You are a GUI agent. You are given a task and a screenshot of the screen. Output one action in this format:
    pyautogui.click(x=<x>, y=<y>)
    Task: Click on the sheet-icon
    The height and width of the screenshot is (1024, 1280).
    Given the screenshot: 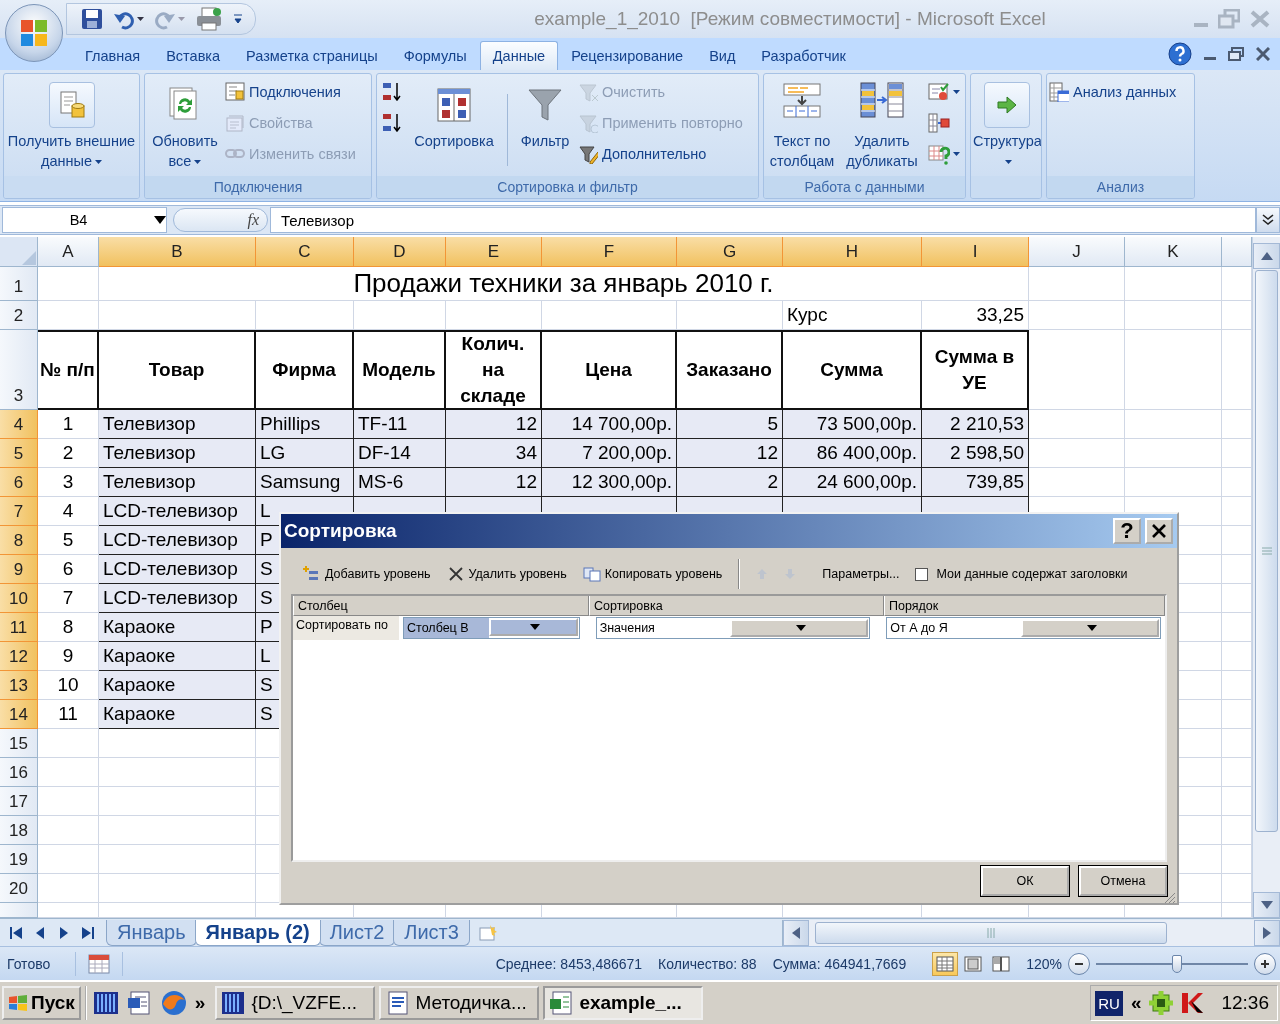 What is the action you would take?
    pyautogui.click(x=99, y=963)
    